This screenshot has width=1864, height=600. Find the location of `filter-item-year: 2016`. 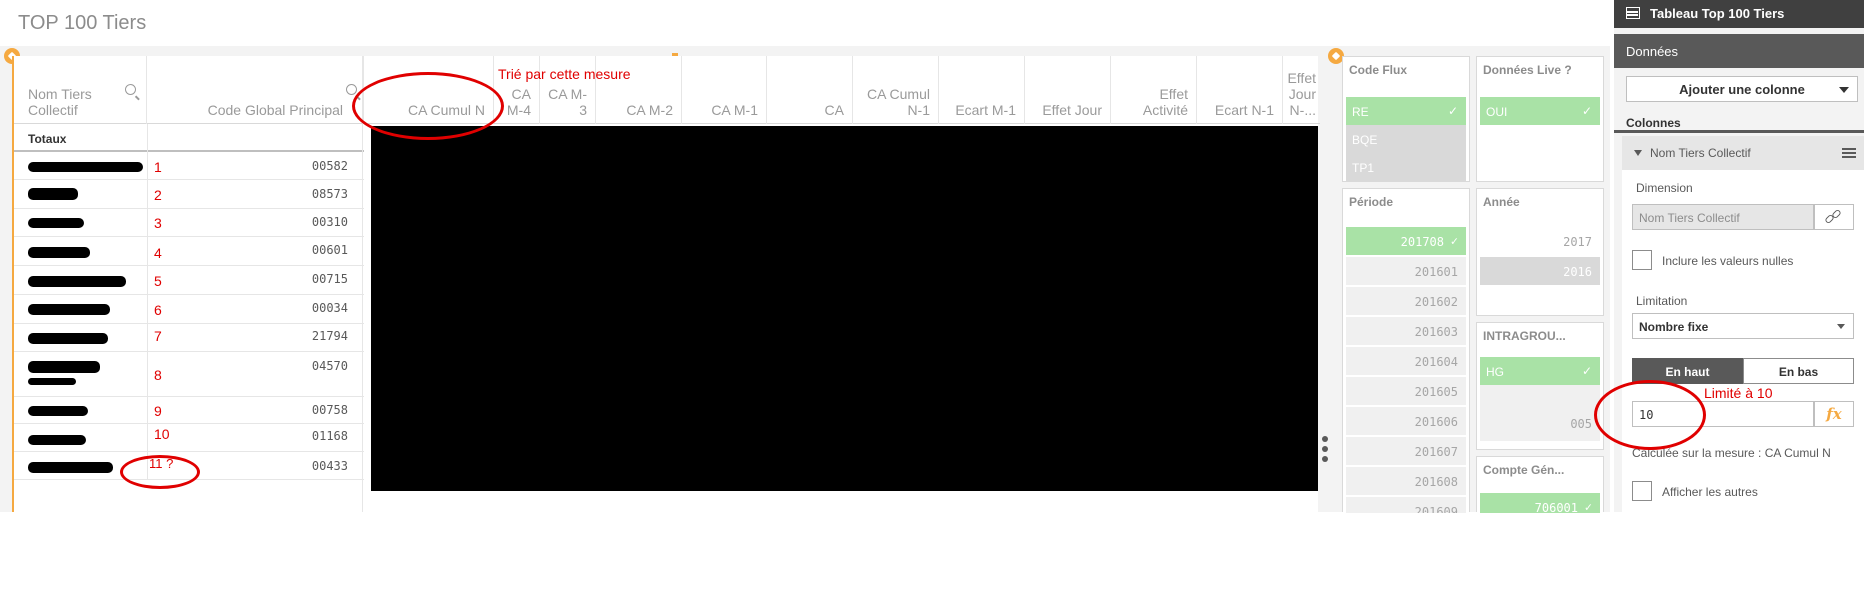

filter-item-year: 2016 is located at coordinates (1540, 271).